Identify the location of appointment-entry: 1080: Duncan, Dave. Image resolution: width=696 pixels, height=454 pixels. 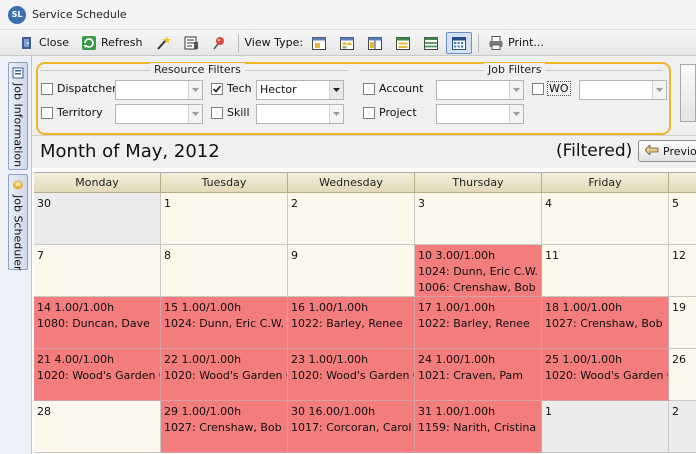
(97, 324).